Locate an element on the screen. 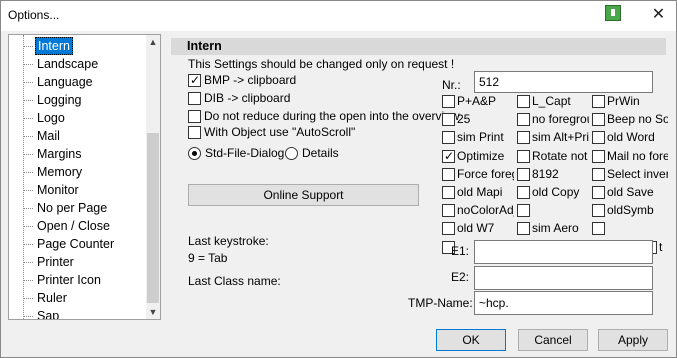 This screenshot has width=677, height=358. flag-checkbox-5-2: old Save is located at coordinates (630, 193).